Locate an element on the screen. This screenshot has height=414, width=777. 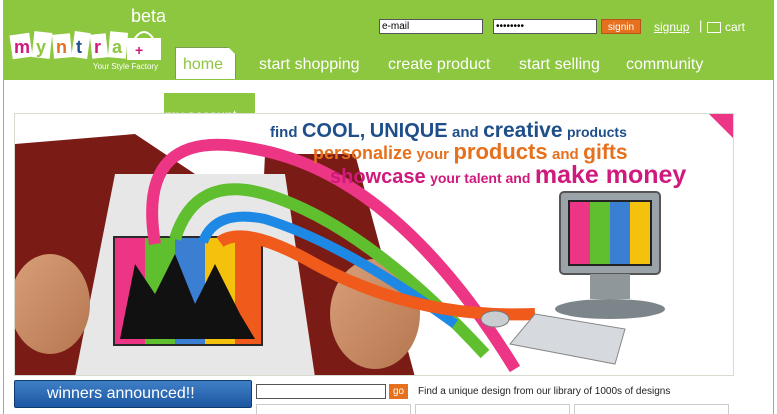
banner-showcase: showcase is located at coordinates (378, 177).